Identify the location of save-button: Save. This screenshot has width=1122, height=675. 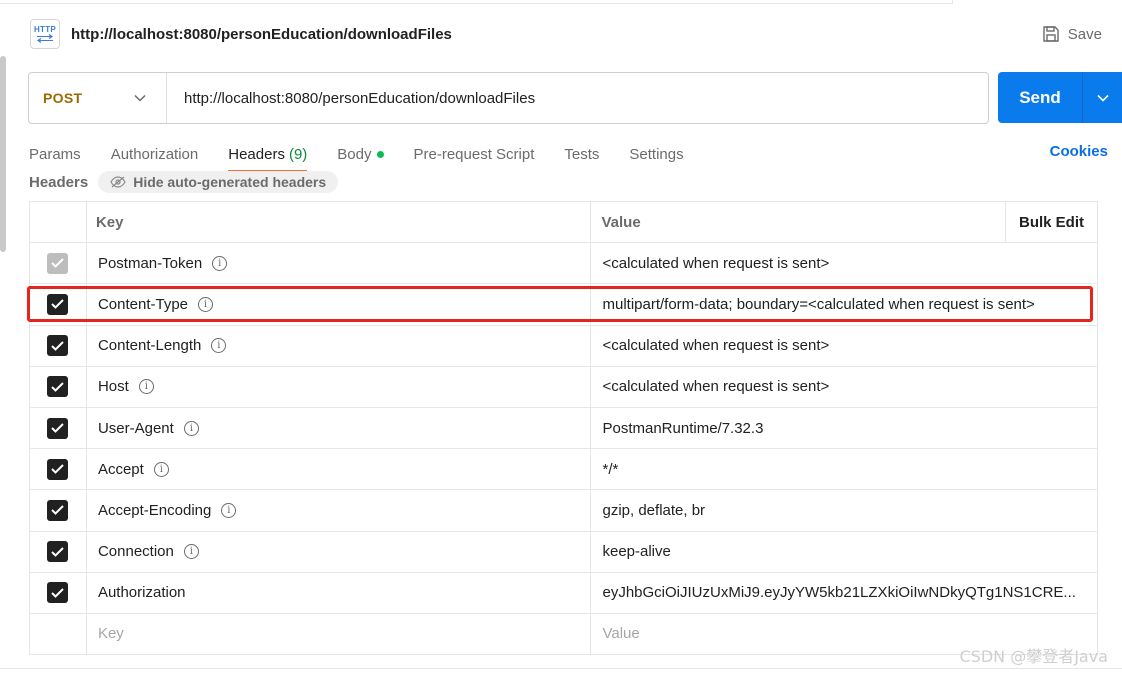
(1073, 34).